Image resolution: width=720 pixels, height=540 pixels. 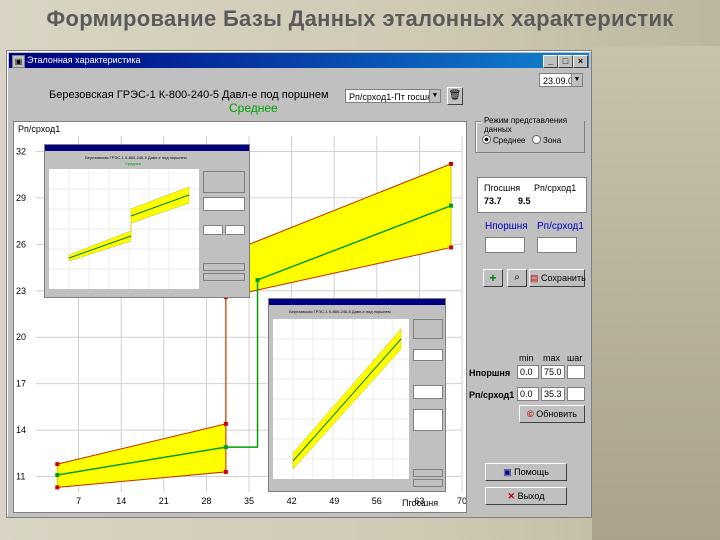 I want to click on x-tick-label: 14, so click(x=121, y=501).